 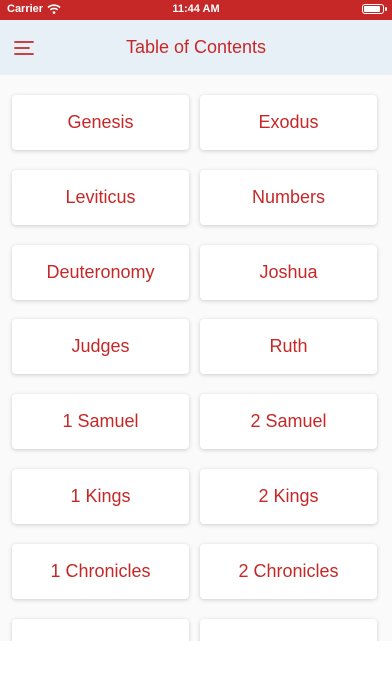 I want to click on book-button: 1 Kings, so click(x=100, y=496).